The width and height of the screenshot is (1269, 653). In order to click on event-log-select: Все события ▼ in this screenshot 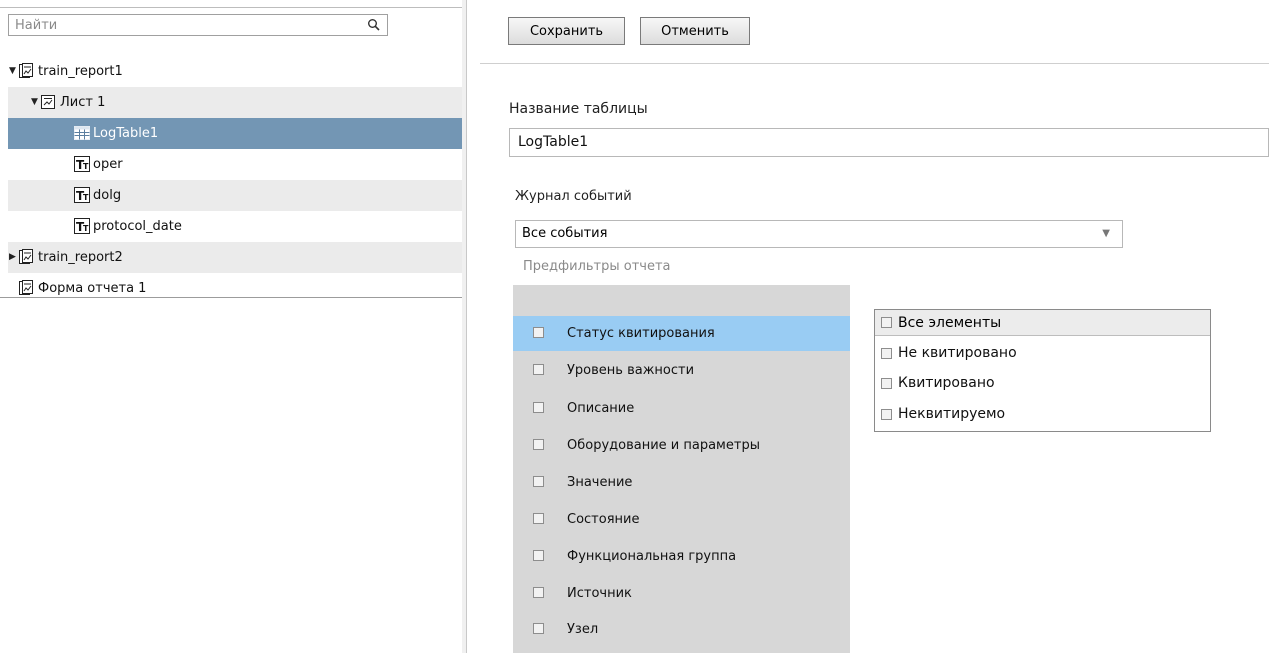, I will do `click(819, 234)`.